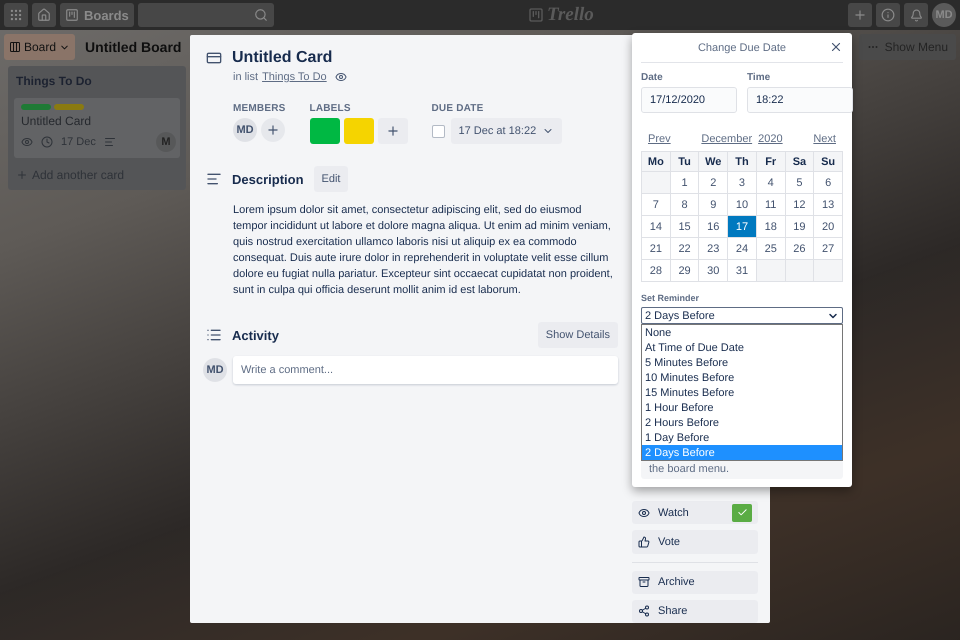  Describe the element at coordinates (670, 298) in the screenshot. I see `field-label: Set Reminder` at that location.